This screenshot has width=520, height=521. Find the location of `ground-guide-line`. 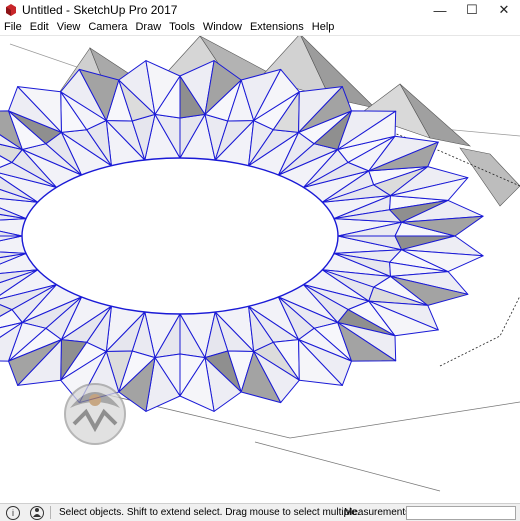

ground-guide-line is located at coordinates (347, 466).